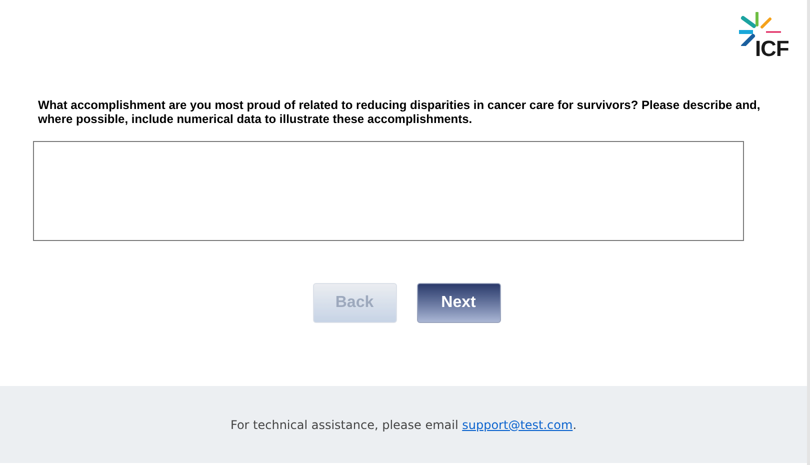  What do you see at coordinates (772, 49) in the screenshot?
I see `logo-text: ICF` at bounding box center [772, 49].